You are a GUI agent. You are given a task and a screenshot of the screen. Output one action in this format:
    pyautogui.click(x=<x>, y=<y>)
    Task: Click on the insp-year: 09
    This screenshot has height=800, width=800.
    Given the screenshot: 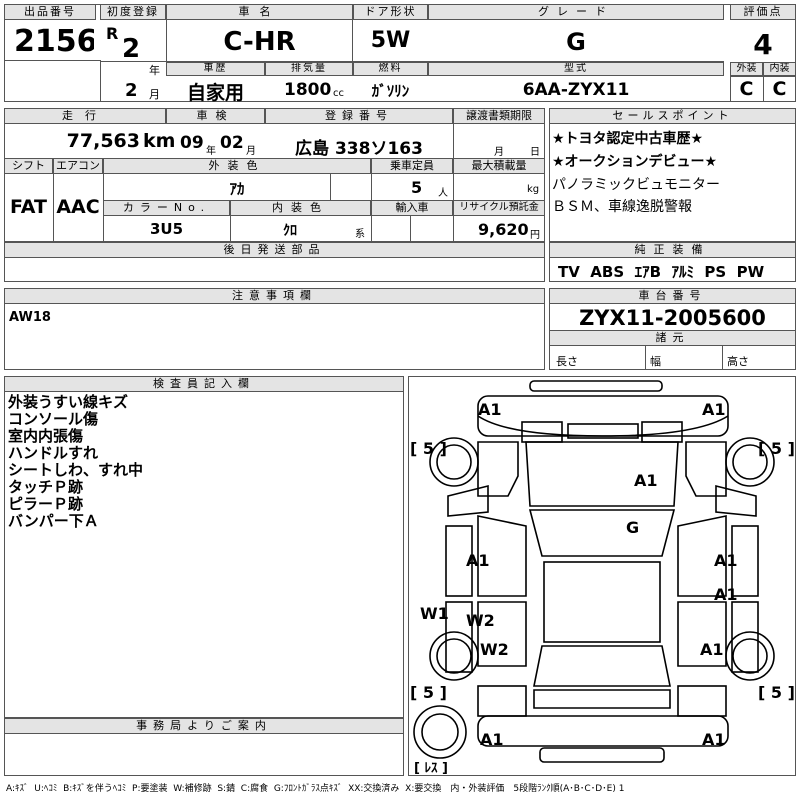 What is the action you would take?
    pyautogui.click(x=192, y=143)
    